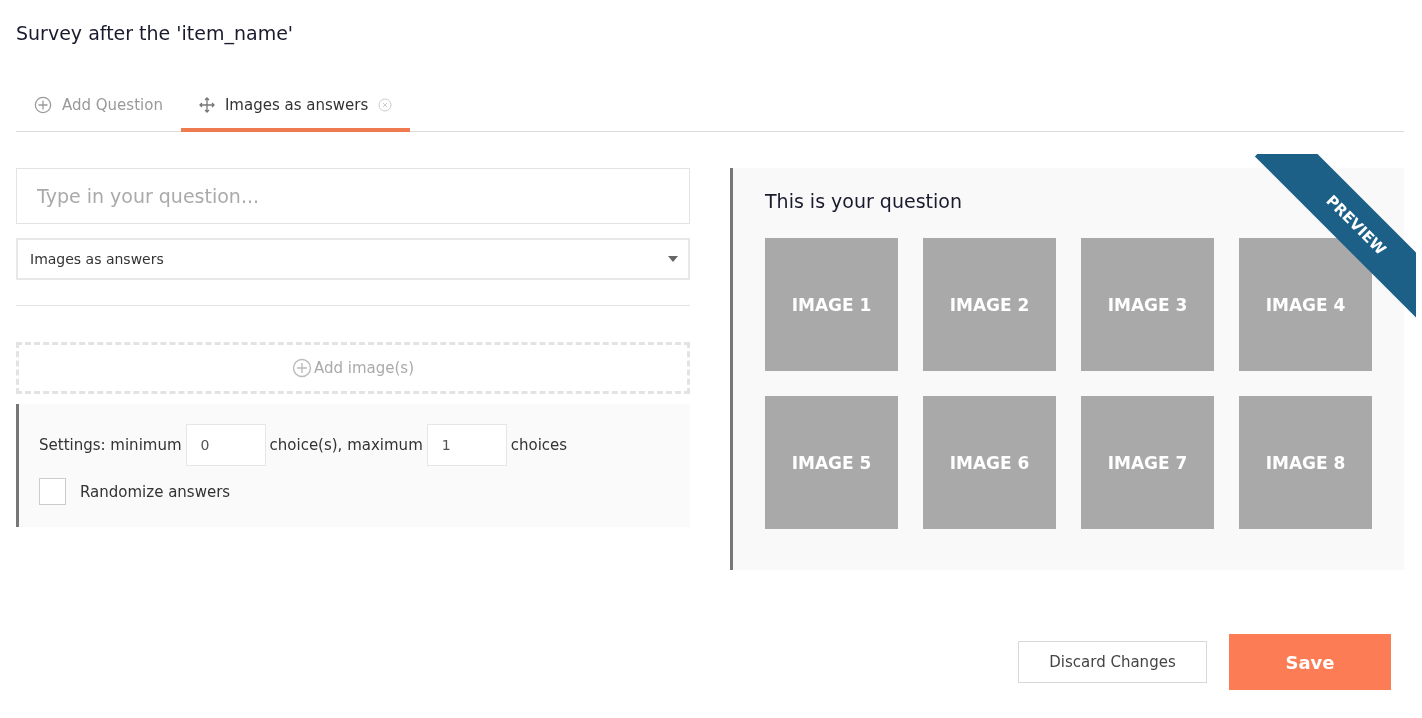 Image resolution: width=1422 pixels, height=718 pixels. I want to click on tab: Images as answers, so click(295, 114).